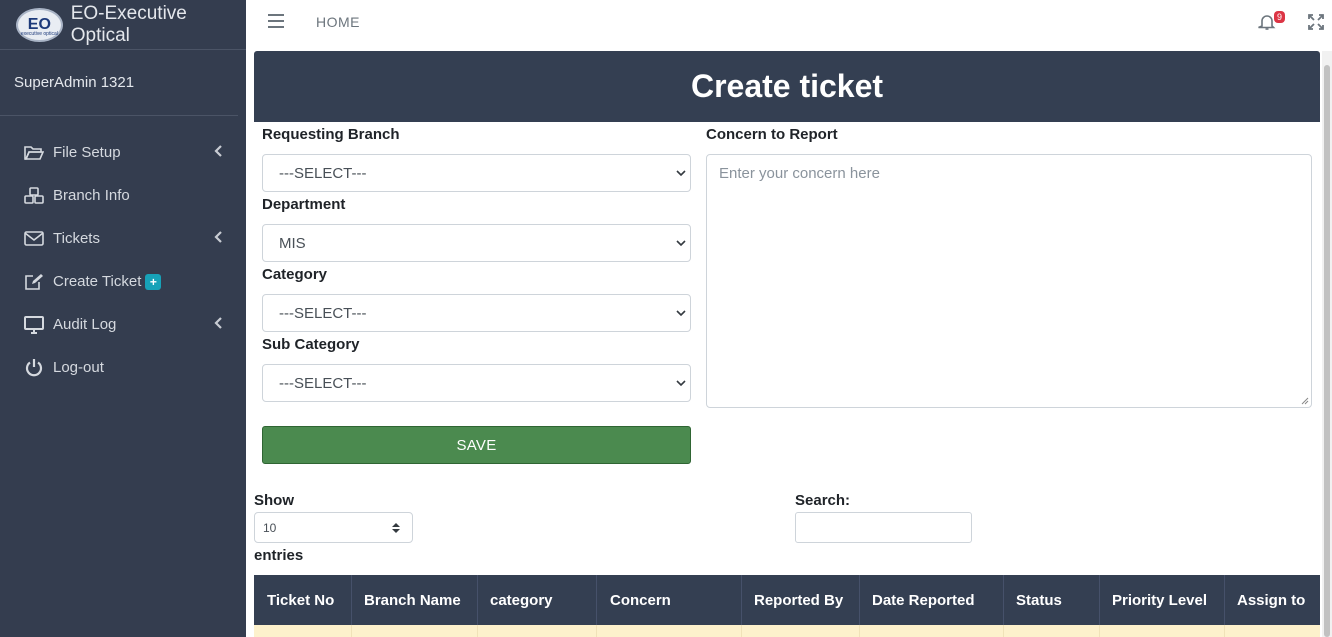  Describe the element at coordinates (323, 173) in the screenshot. I see `requesting-branch-value: ---SELECT---` at that location.